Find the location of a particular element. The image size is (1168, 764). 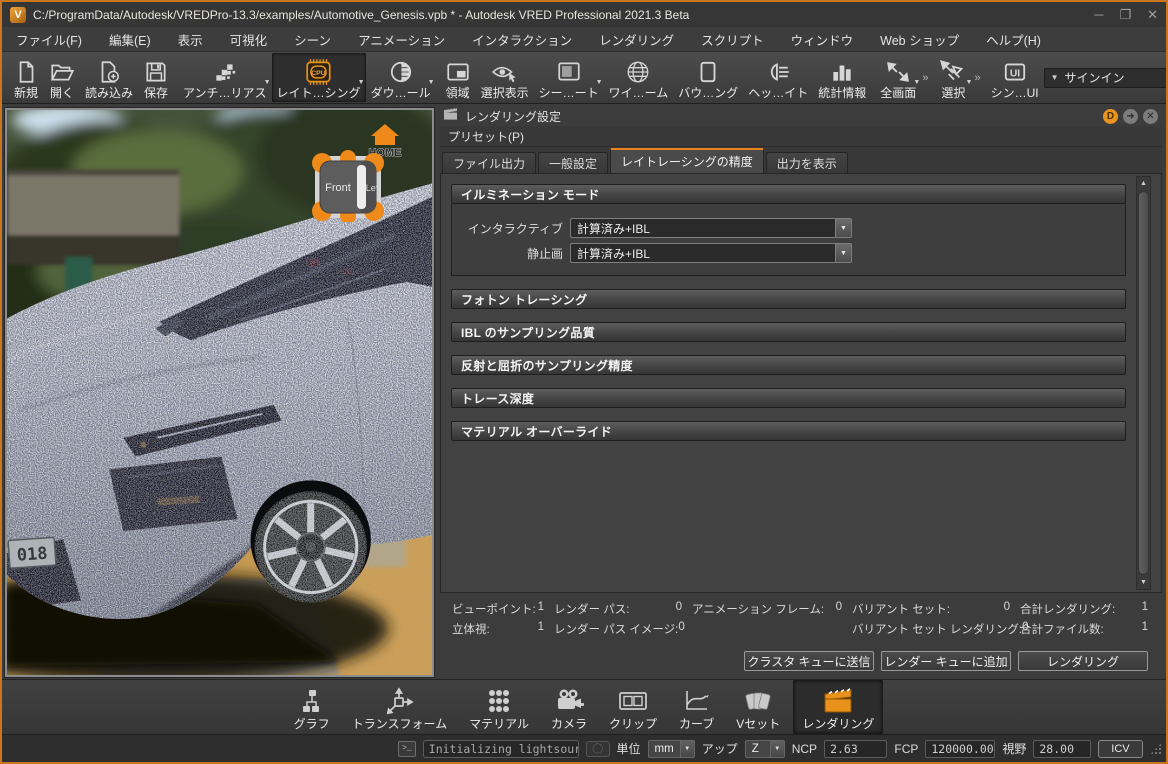

module-vset: Vセット is located at coordinates (758, 707).